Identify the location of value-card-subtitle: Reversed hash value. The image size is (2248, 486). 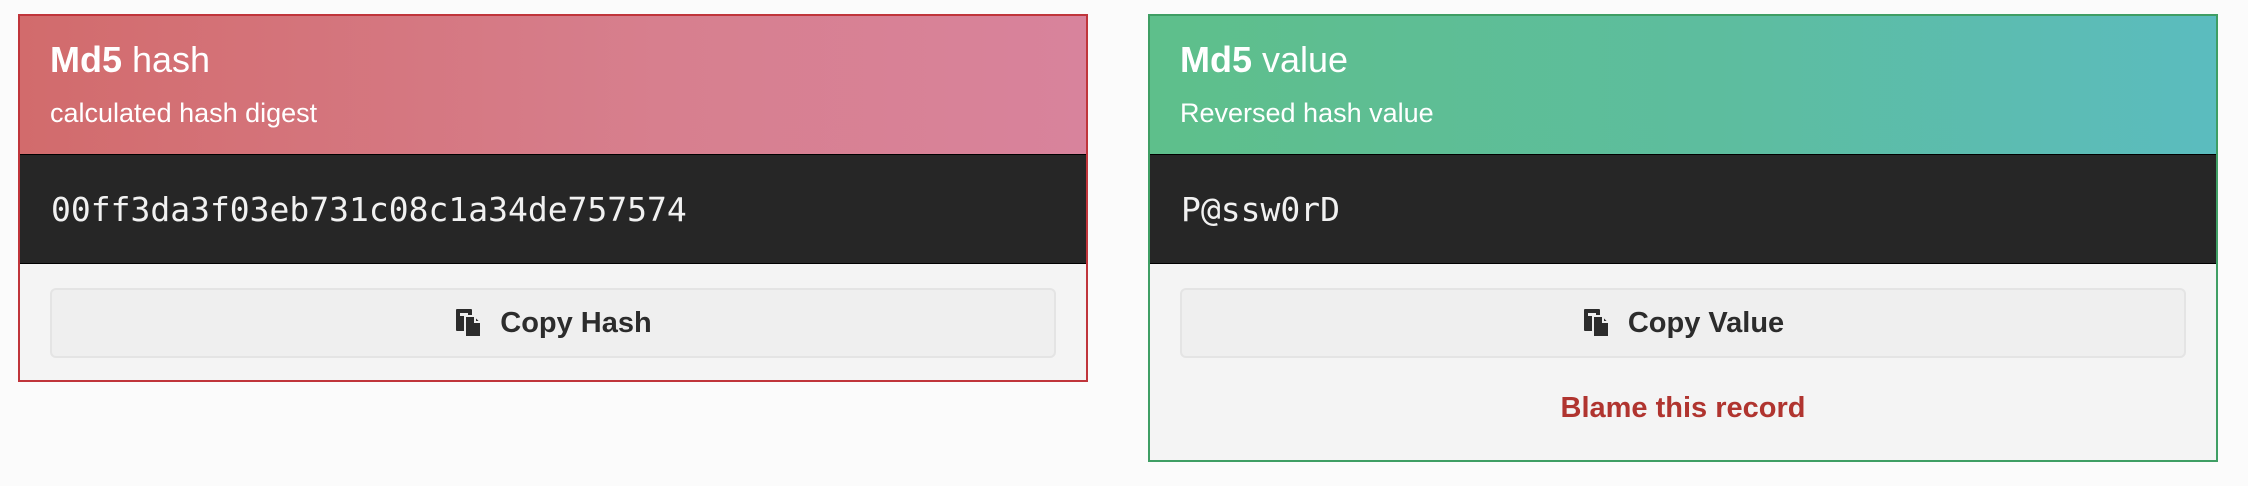
(1307, 113).